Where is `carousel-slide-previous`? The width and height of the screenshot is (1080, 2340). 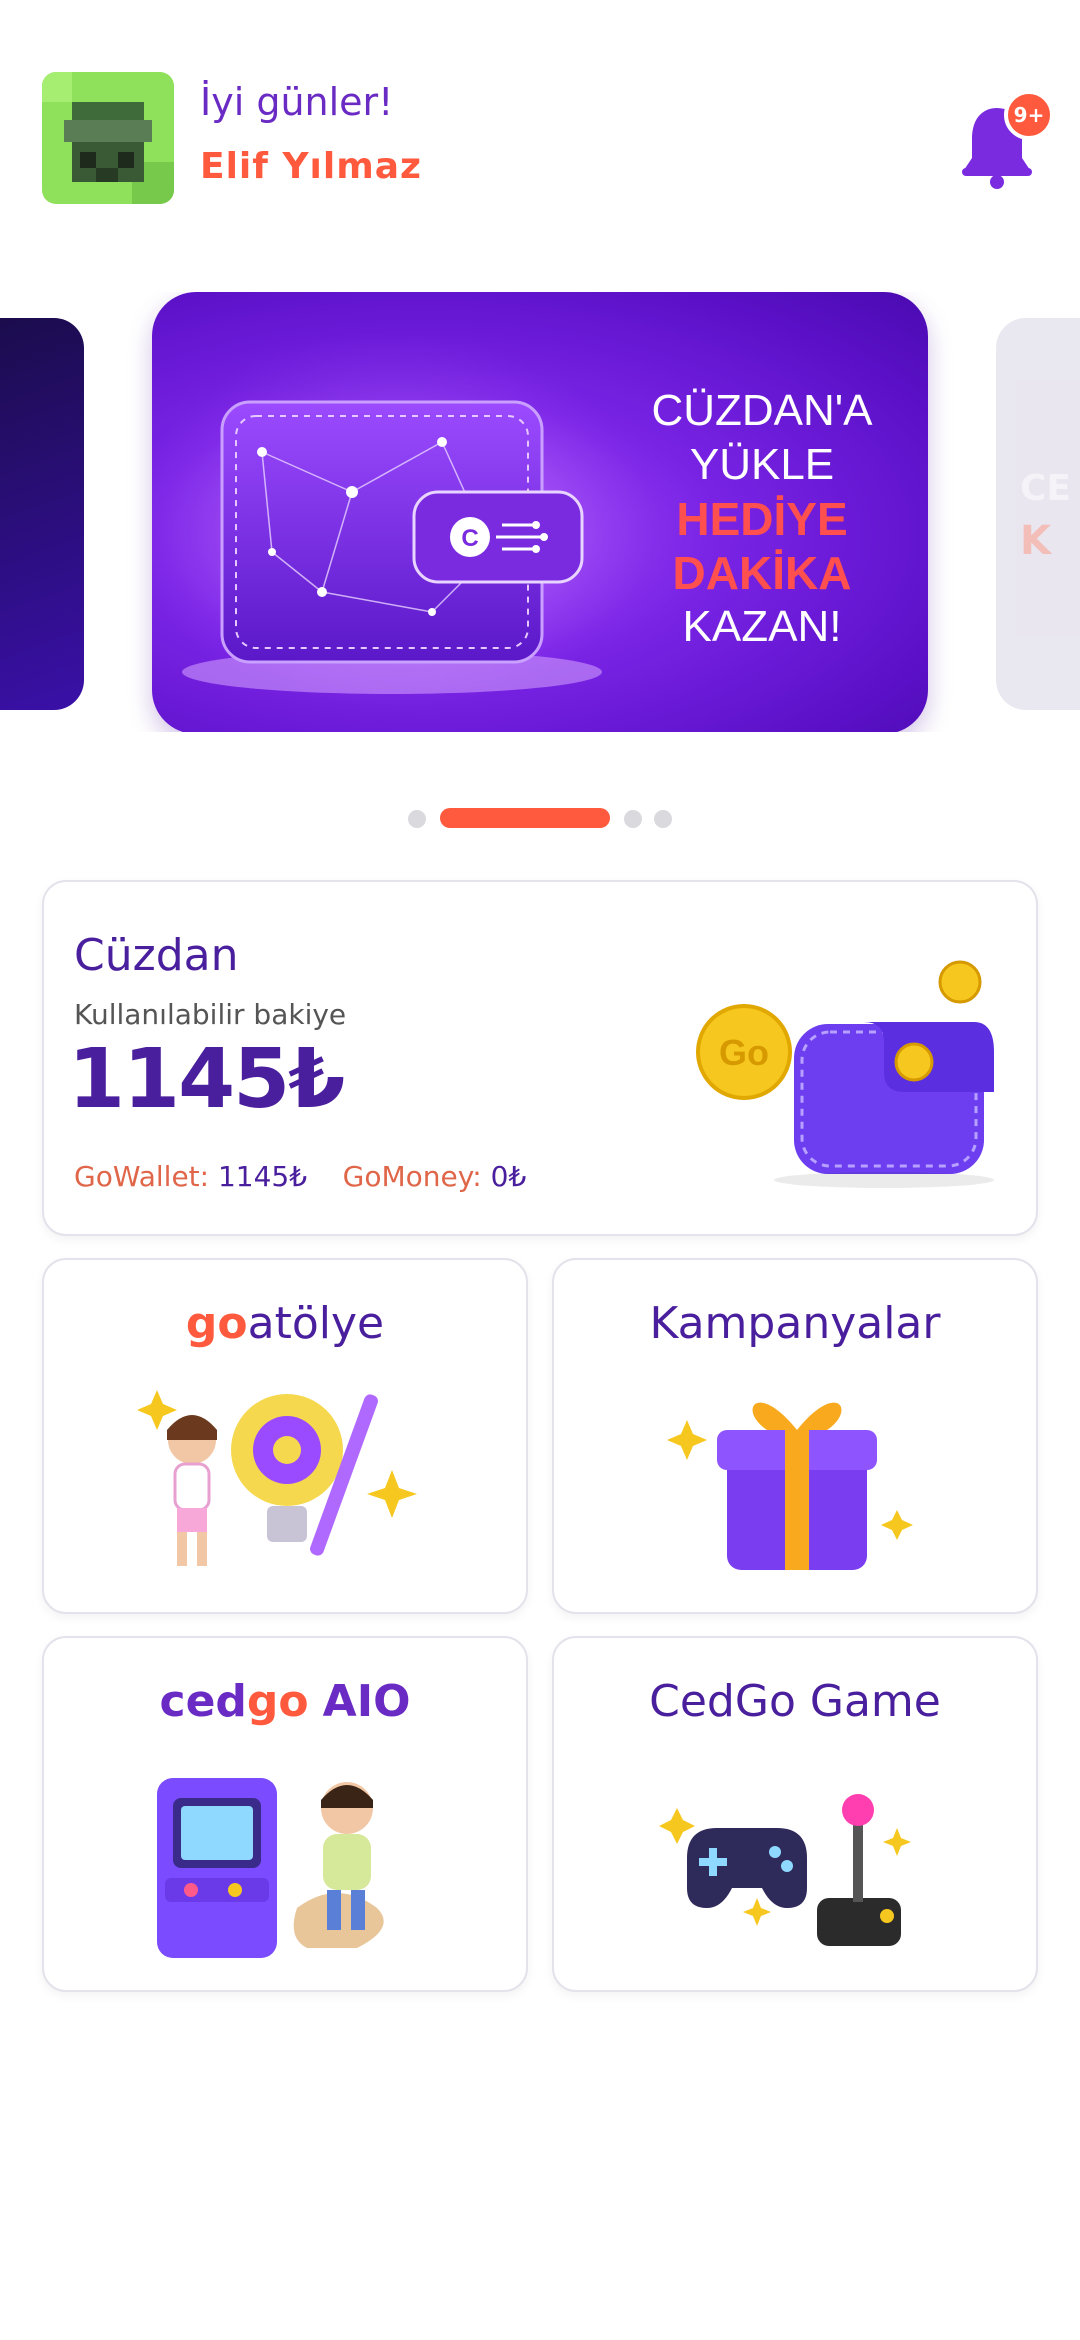 carousel-slide-previous is located at coordinates (42, 514).